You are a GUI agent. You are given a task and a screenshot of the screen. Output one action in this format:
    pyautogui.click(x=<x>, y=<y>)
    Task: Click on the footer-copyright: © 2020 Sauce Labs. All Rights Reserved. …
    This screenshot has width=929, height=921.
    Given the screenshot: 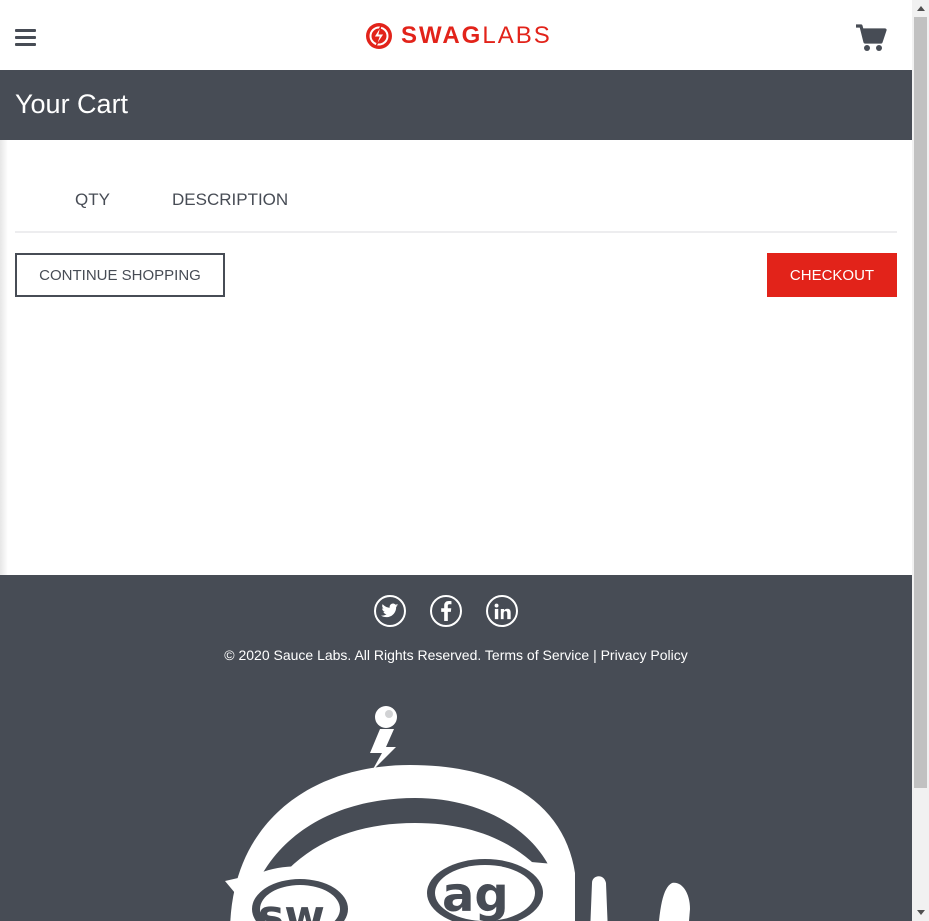 What is the action you would take?
    pyautogui.click(x=456, y=655)
    